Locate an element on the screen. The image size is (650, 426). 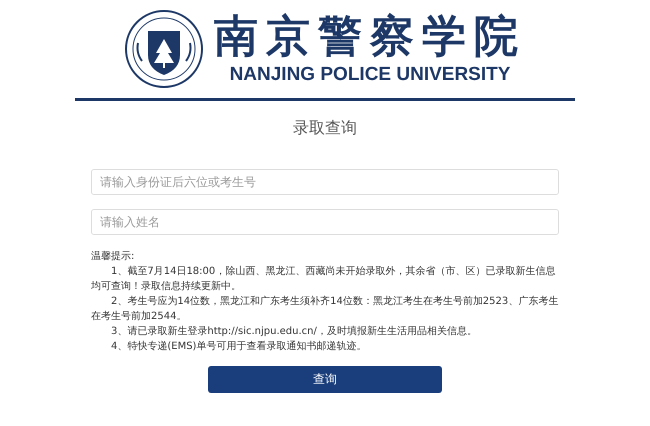
input-field: 请输入姓名 is located at coordinates (325, 222).